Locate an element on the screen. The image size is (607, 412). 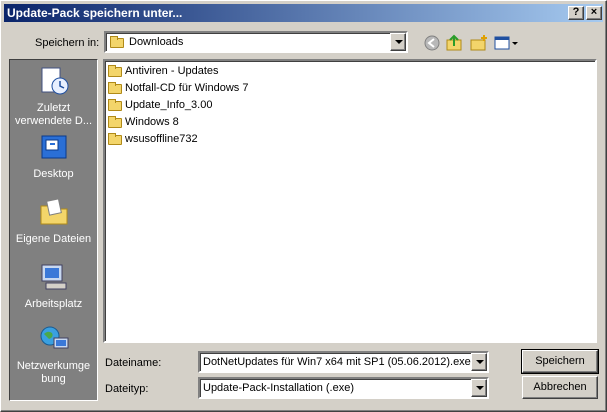
filetype-label: Dateityp: is located at coordinates (127, 389).